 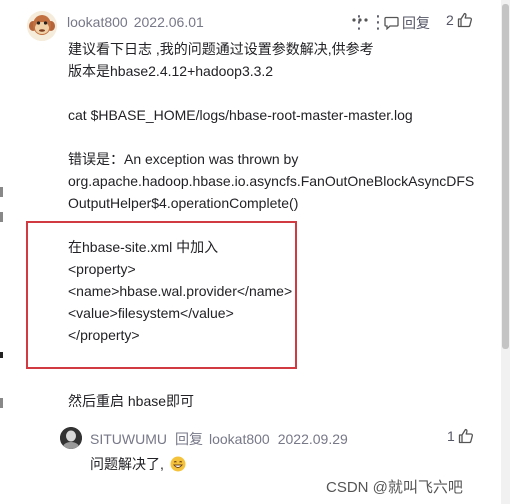 What do you see at coordinates (183, 159) in the screenshot?
I see `comment-line: 错误是：An exception was thrown by` at bounding box center [183, 159].